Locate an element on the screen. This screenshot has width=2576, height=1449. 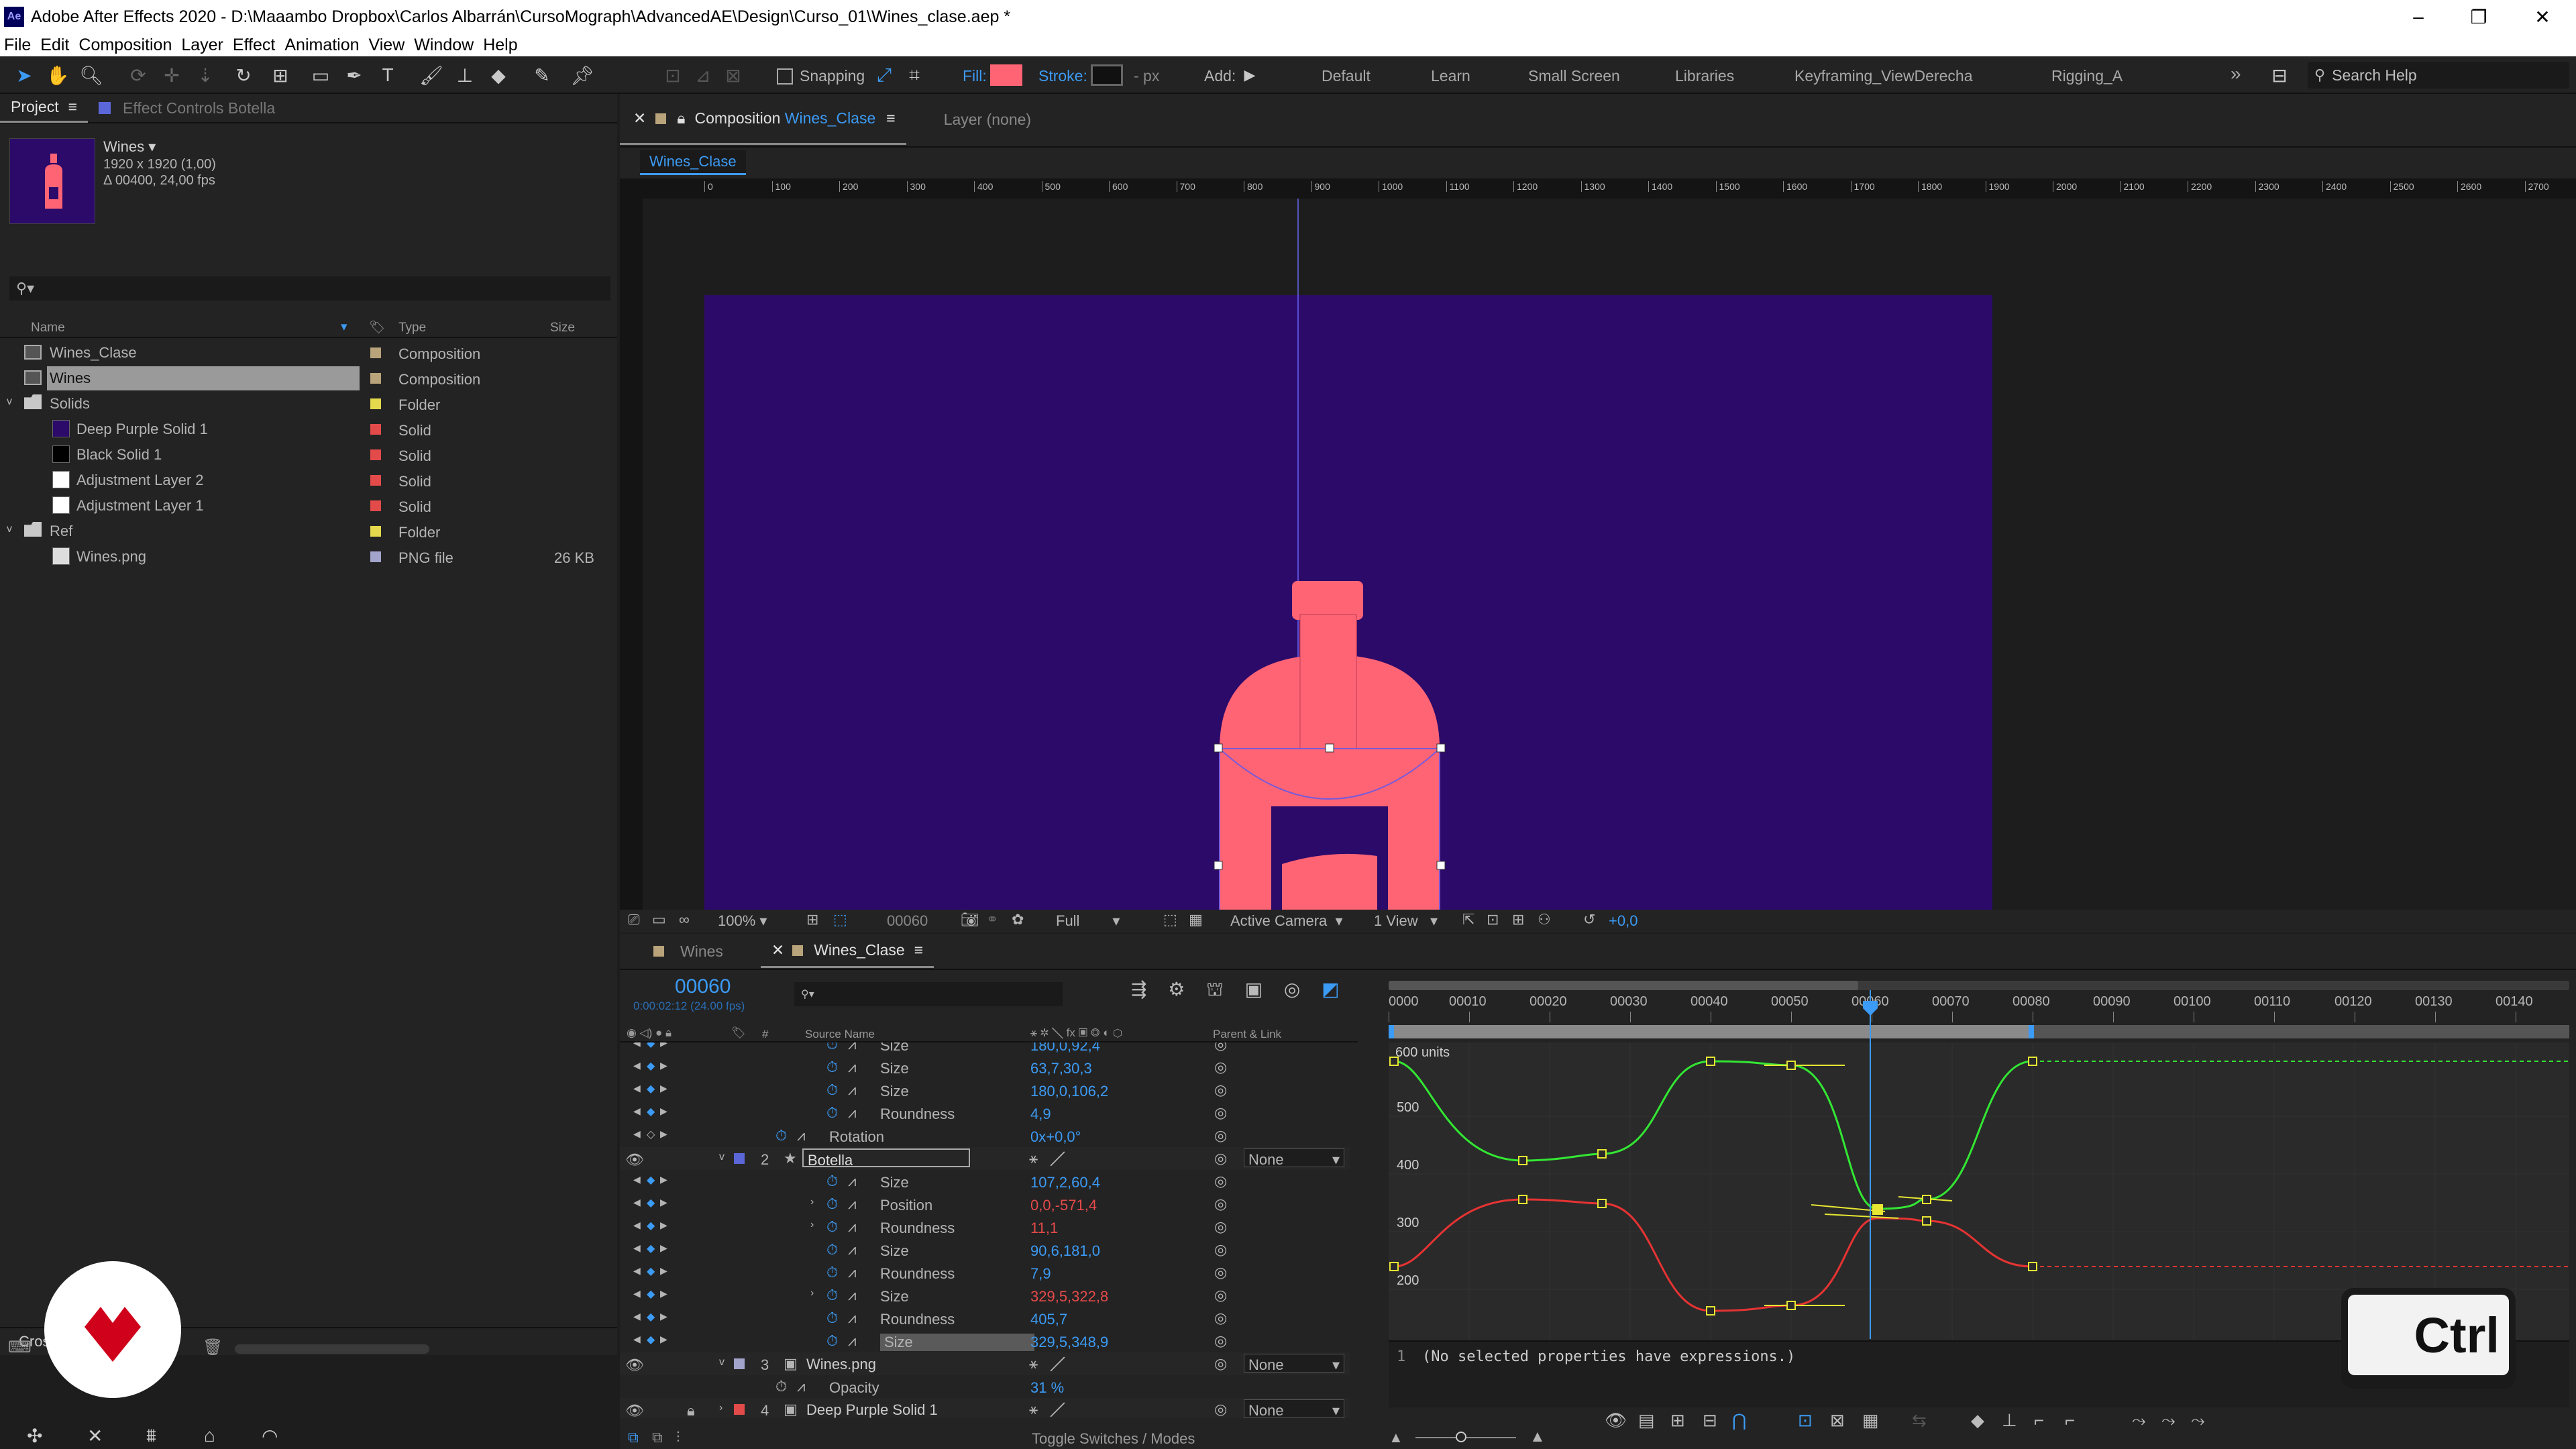
local-axis-icon: ⊡ is located at coordinates (673, 75).